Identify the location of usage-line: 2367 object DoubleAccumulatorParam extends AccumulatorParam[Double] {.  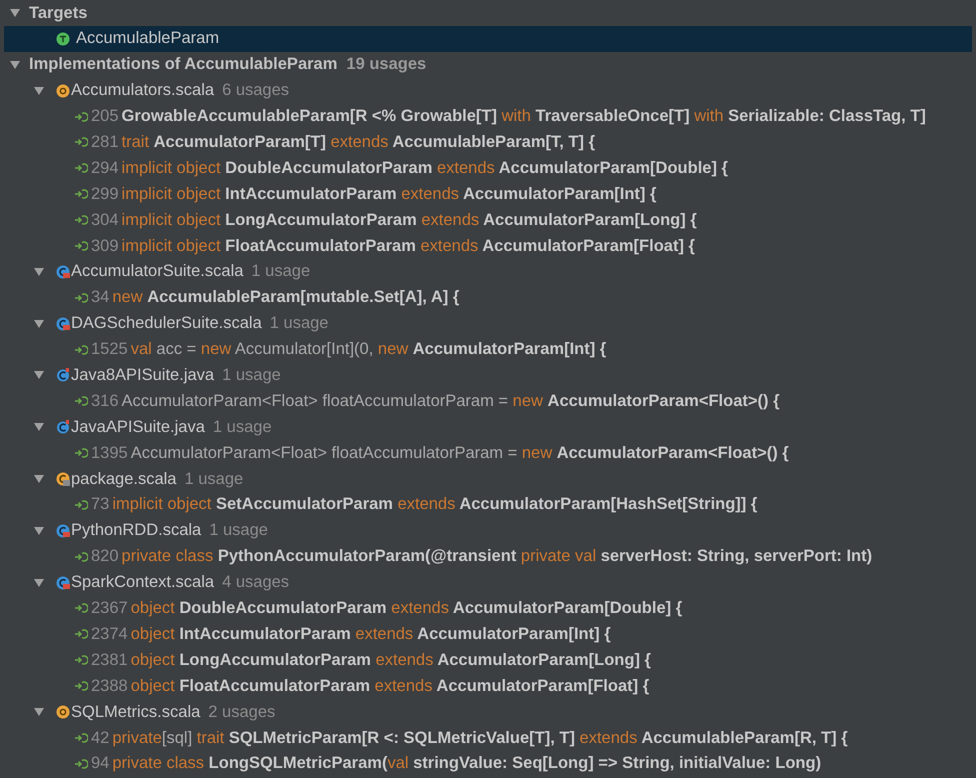
(488, 608).